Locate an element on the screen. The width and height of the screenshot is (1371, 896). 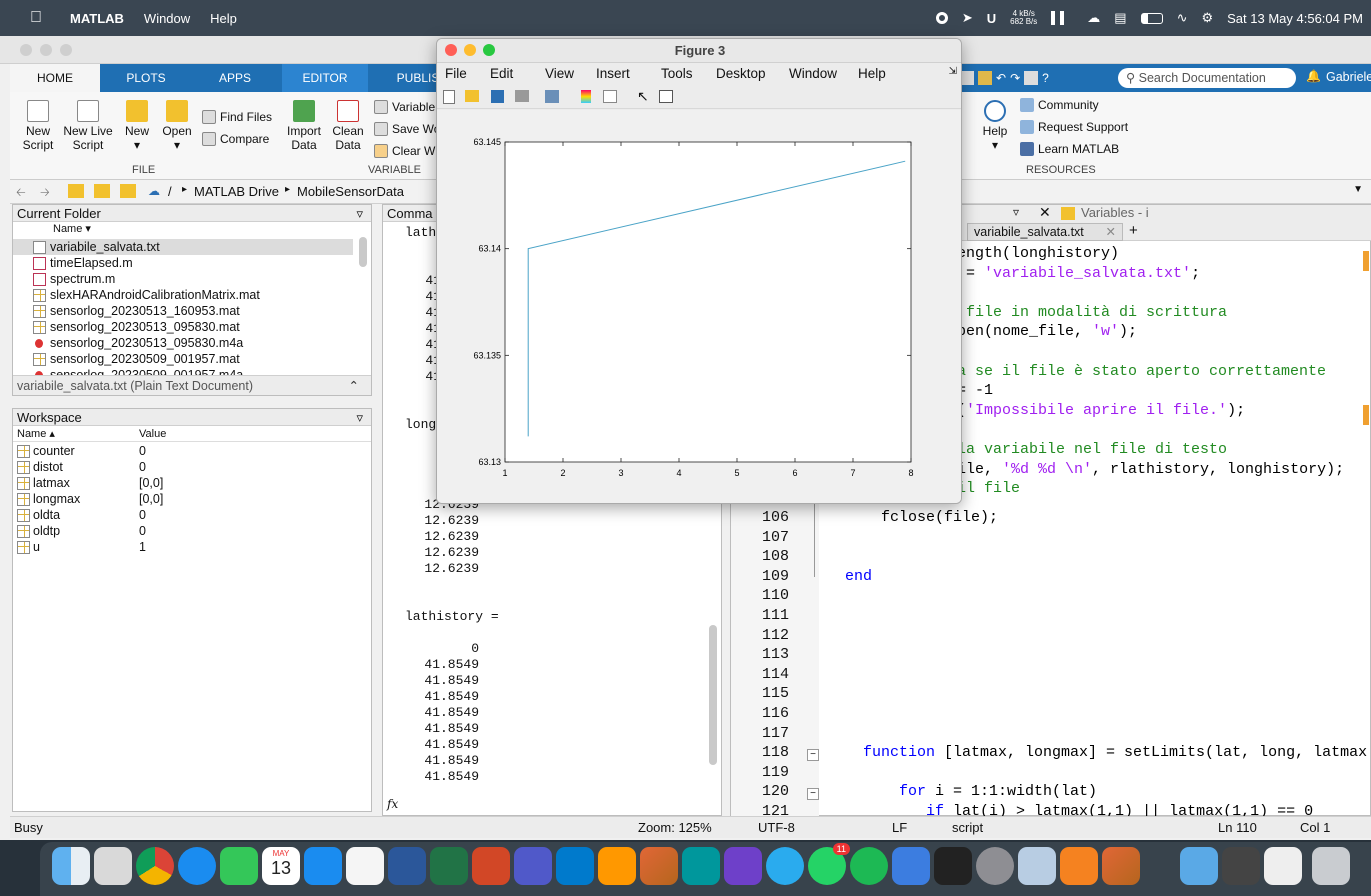
whatsapp-icon: 11 is located at coordinates (829, 864).